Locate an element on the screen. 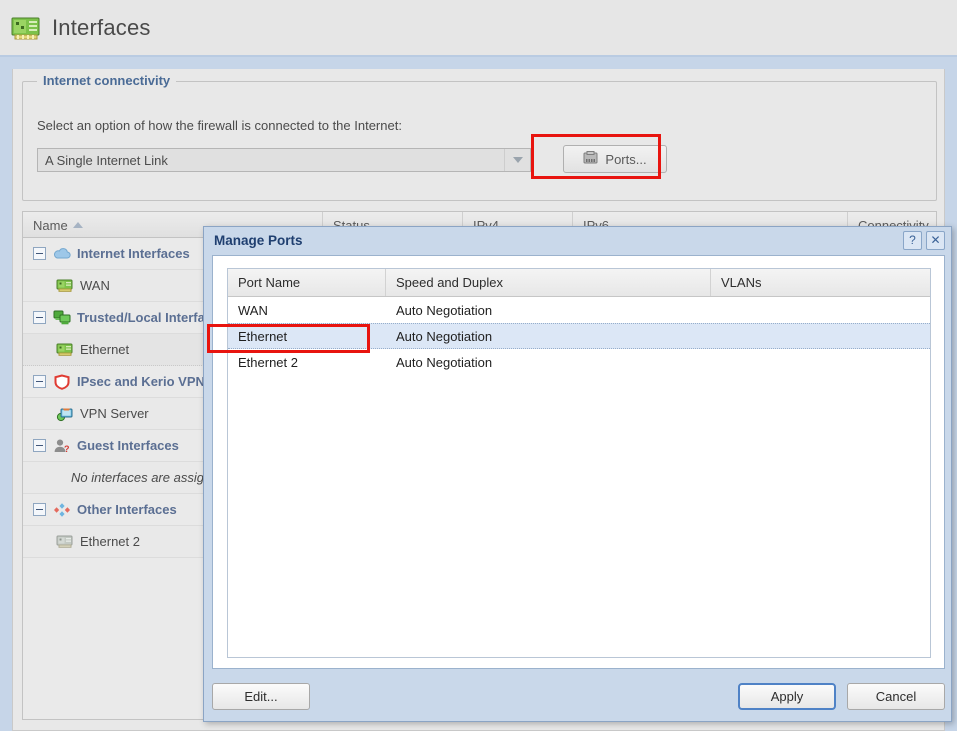  column-header-port-name: Port Name is located at coordinates (307, 282).